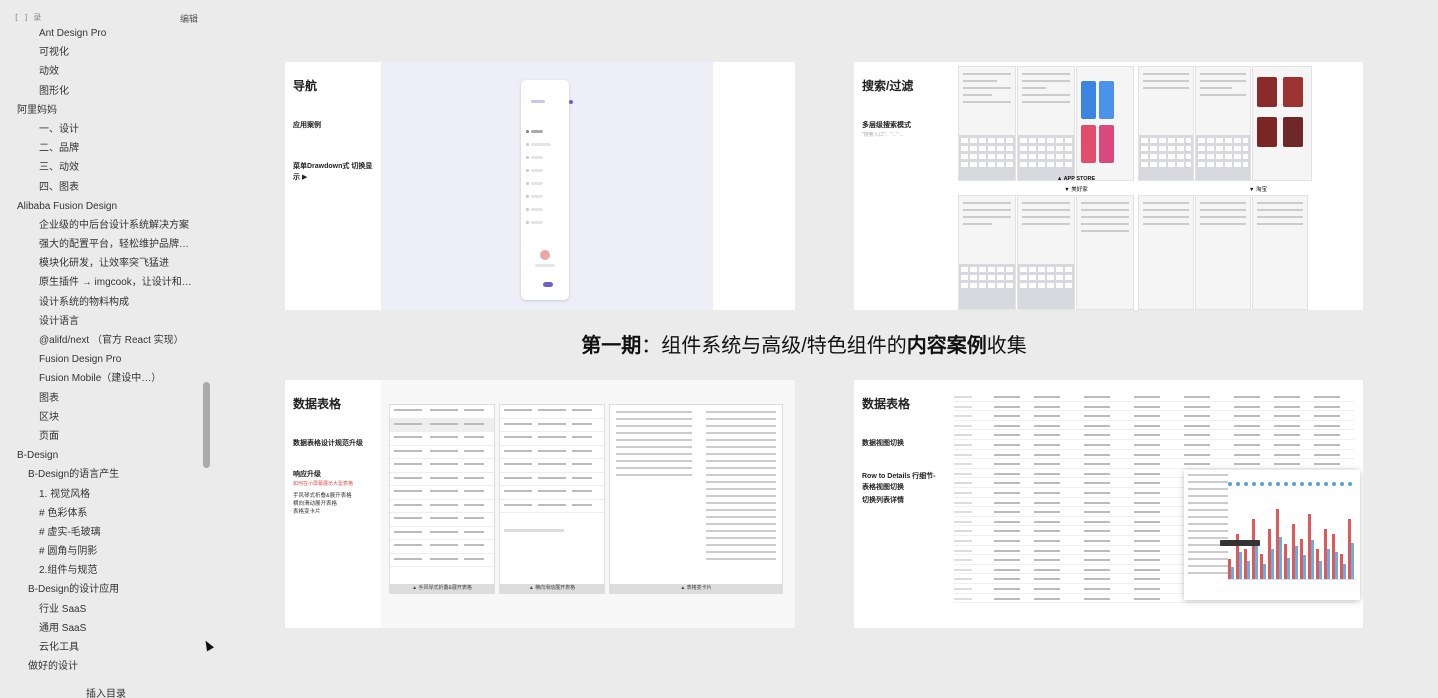 This screenshot has width=1438, height=698. I want to click on toc-item: 可视化, so click(100, 52).